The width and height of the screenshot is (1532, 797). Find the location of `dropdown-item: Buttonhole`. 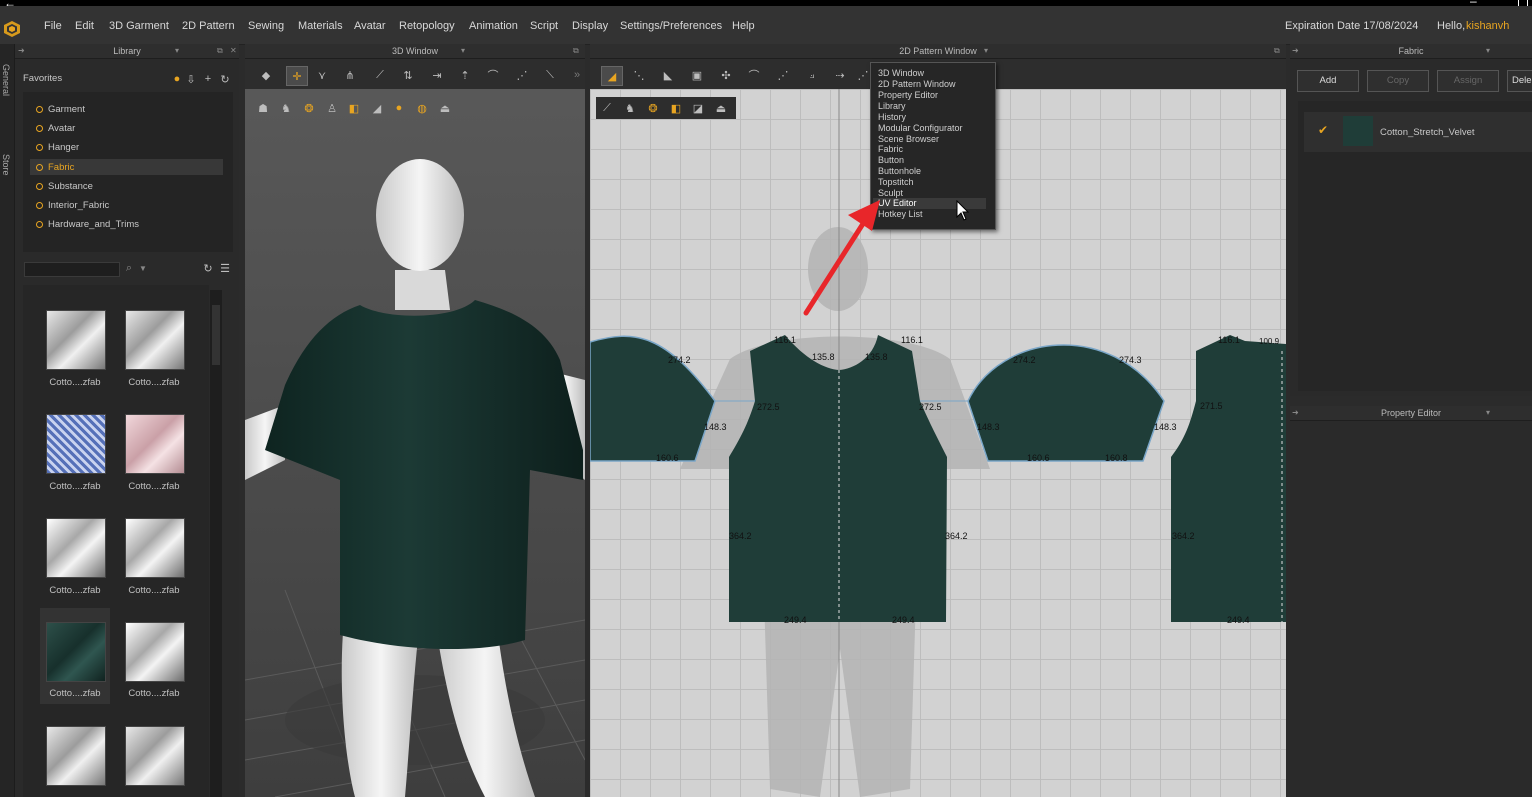

dropdown-item: Buttonhole is located at coordinates (899, 171).